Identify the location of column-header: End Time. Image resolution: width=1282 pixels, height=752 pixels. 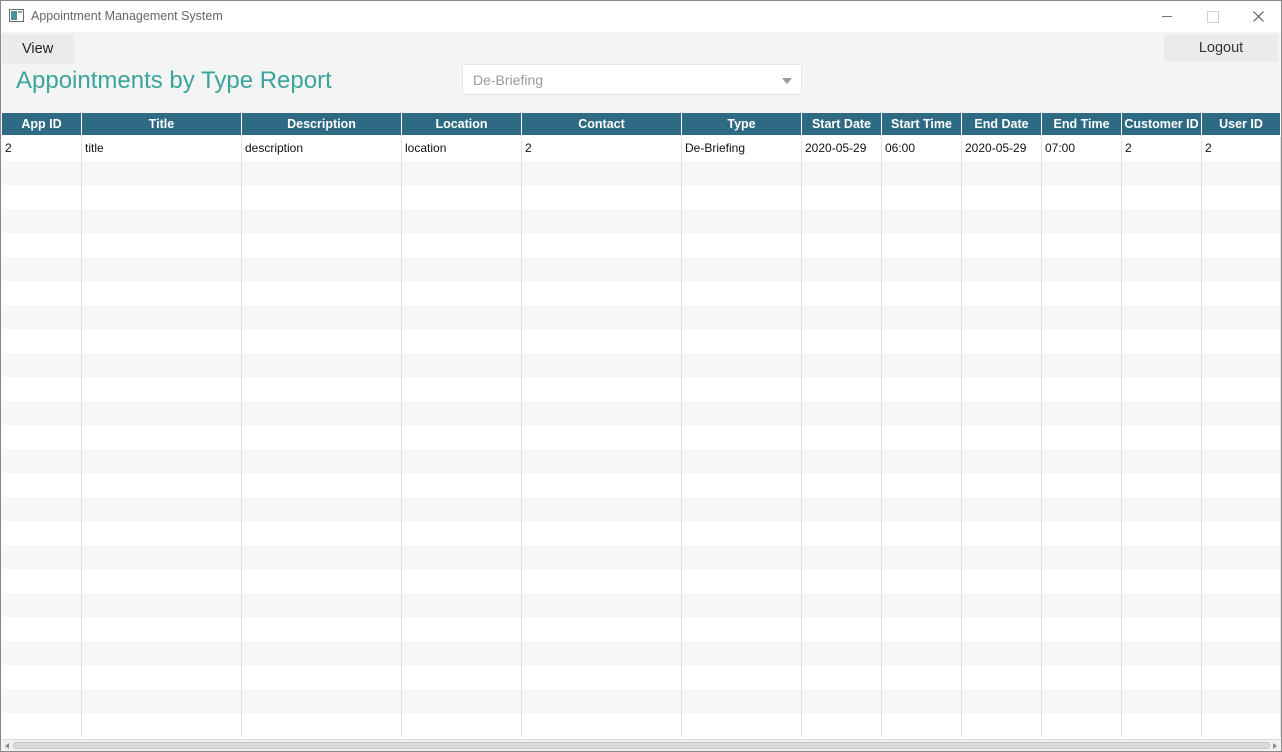
(1082, 124).